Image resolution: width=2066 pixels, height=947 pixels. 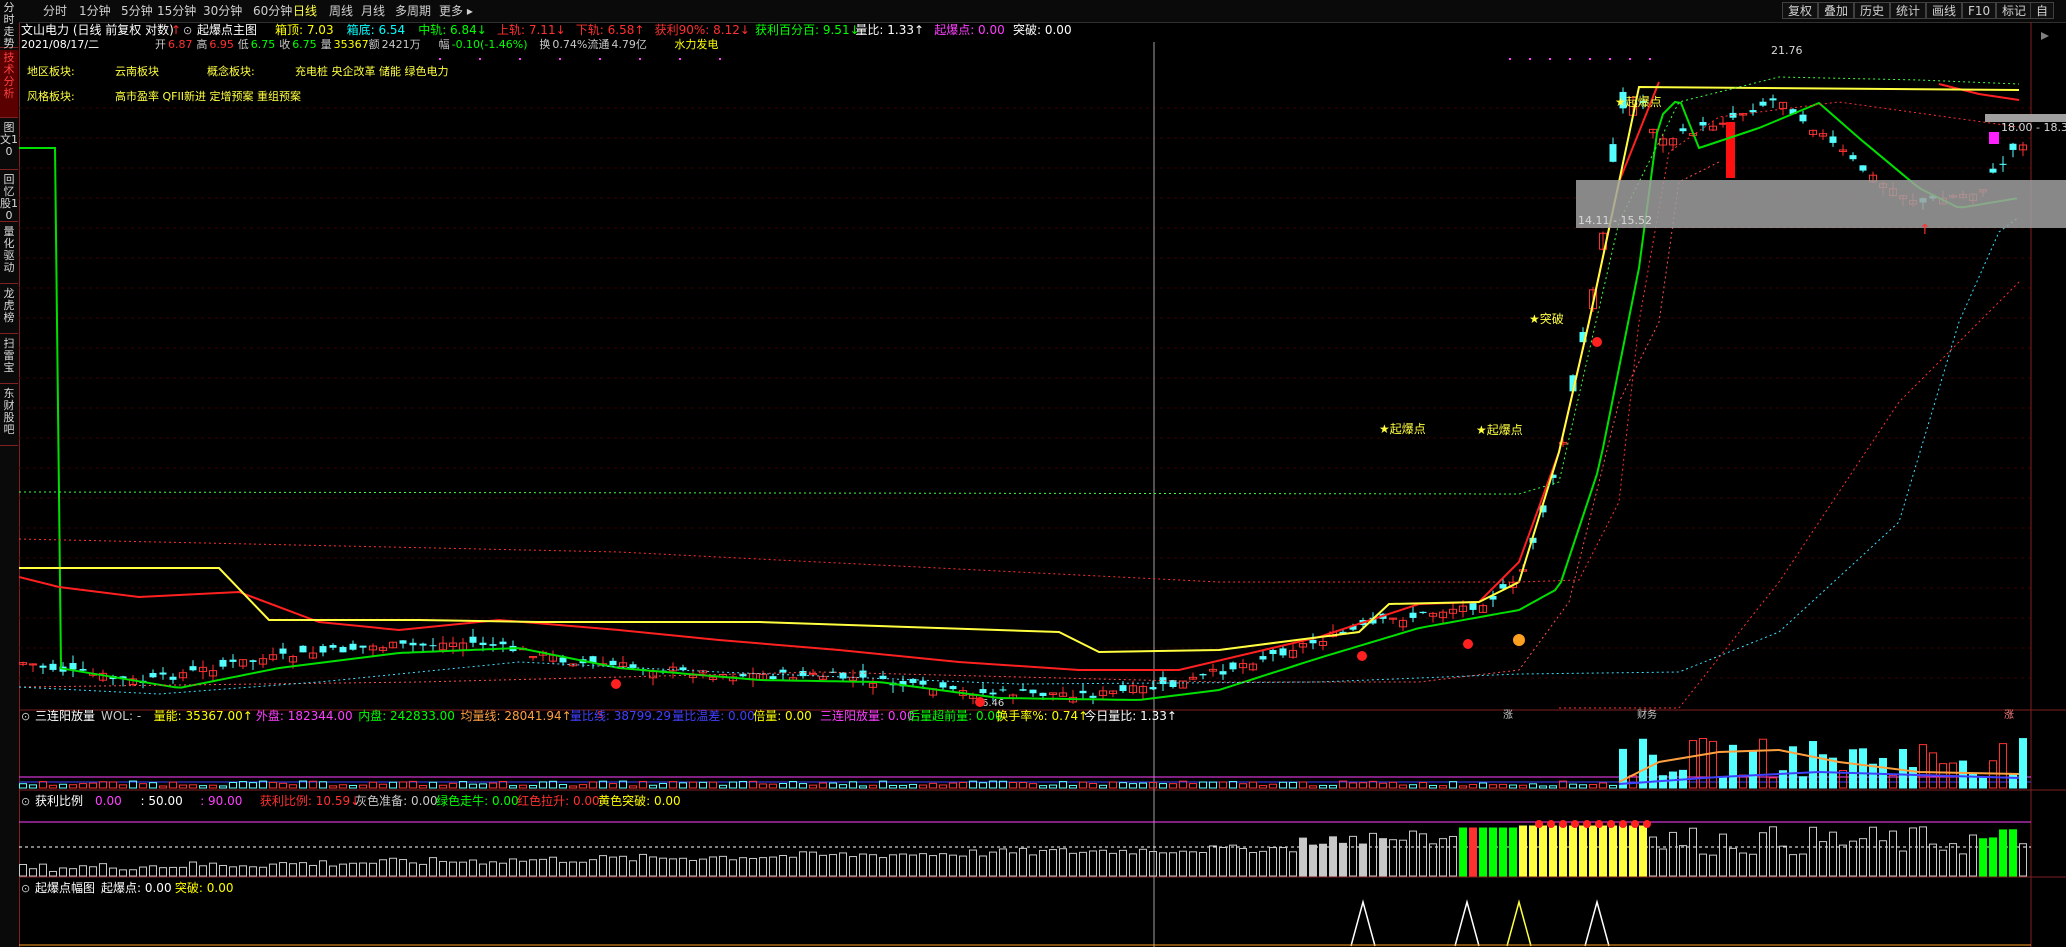 I want to click on concept-label: 概念板块:, so click(x=231, y=71).